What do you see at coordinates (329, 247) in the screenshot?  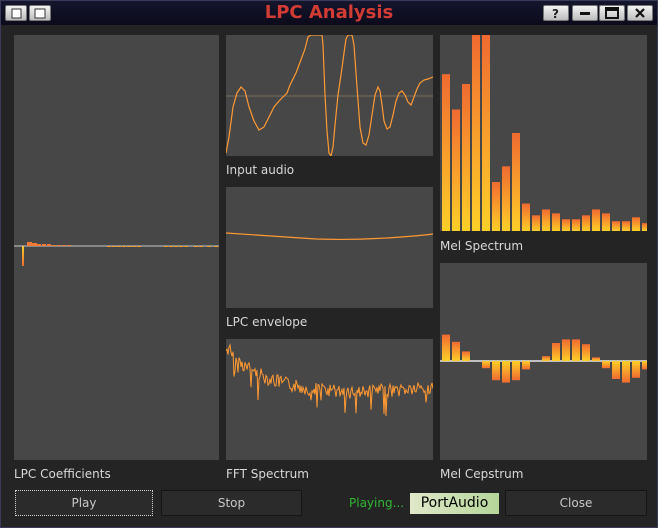 I see `lpc-envelope-plot` at bounding box center [329, 247].